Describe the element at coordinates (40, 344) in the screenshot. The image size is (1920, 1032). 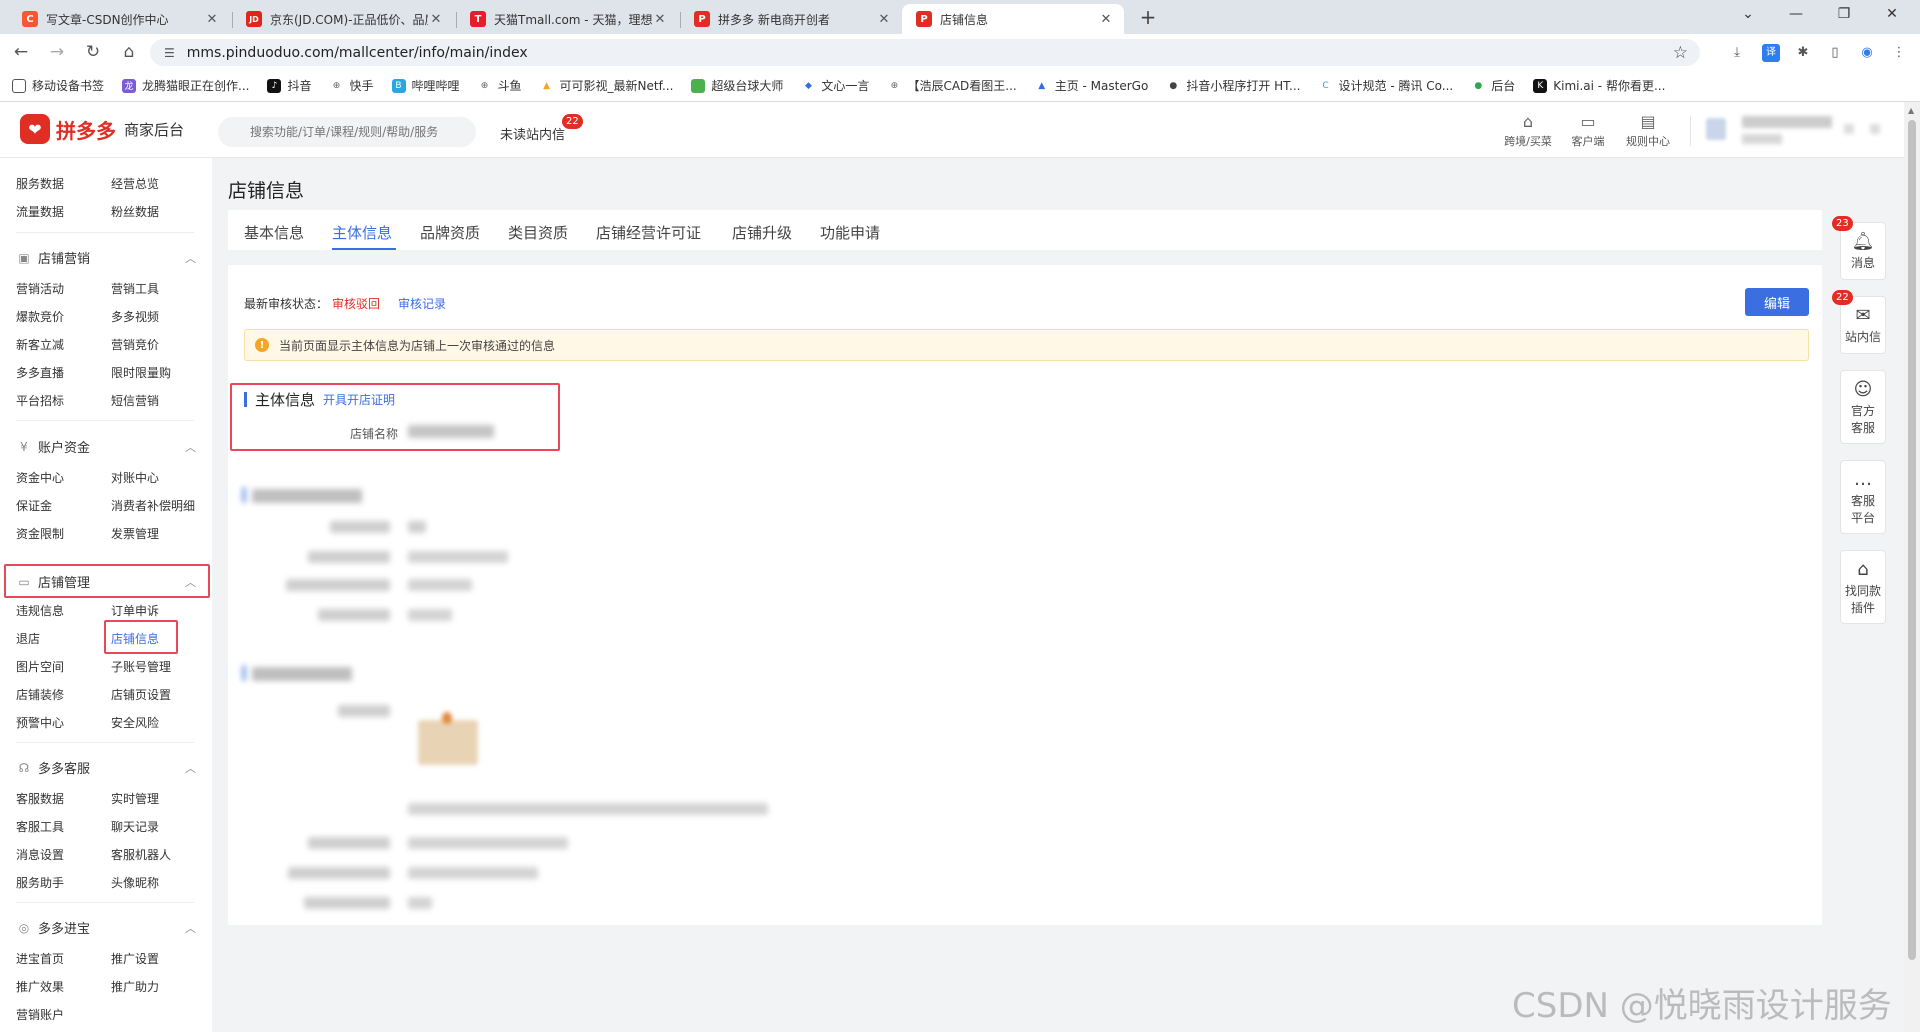
I see `sidebar-item: 新客立减` at that location.